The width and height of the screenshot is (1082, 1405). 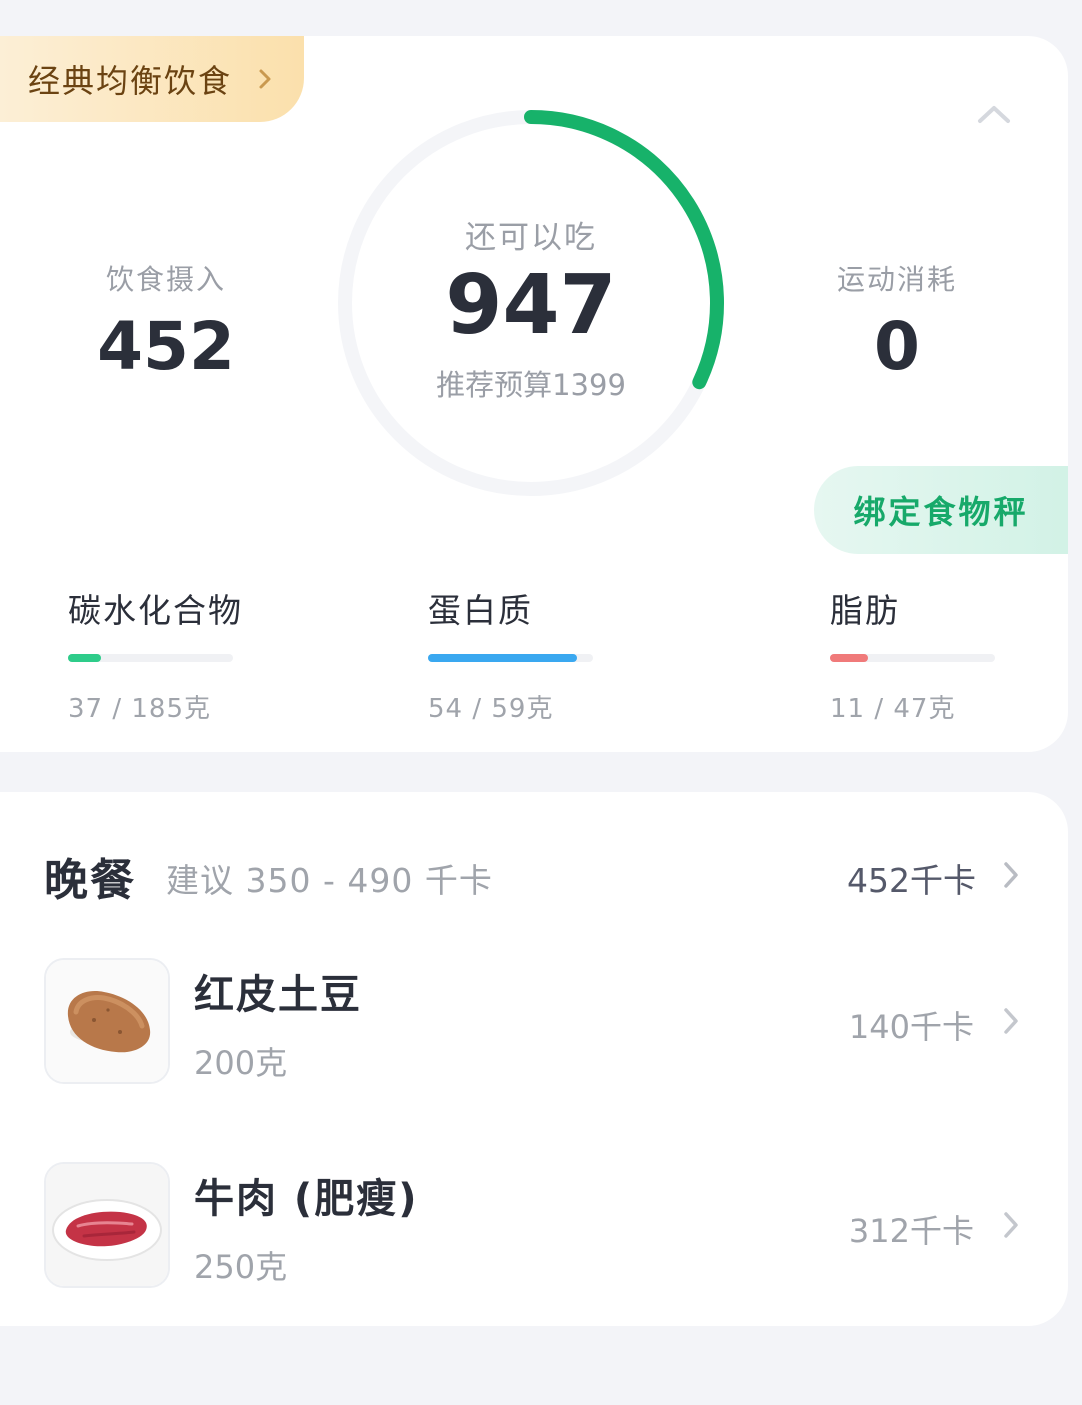 I want to click on intake-value: 452, so click(x=166, y=346).